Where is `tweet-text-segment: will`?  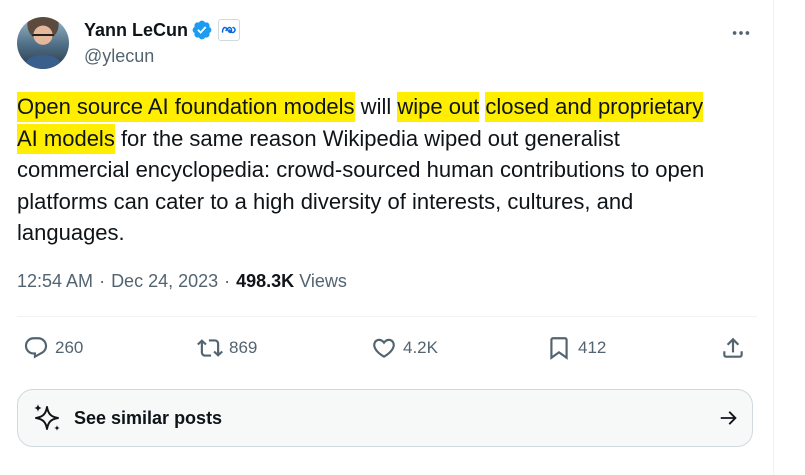
tweet-text-segment: will is located at coordinates (376, 106).